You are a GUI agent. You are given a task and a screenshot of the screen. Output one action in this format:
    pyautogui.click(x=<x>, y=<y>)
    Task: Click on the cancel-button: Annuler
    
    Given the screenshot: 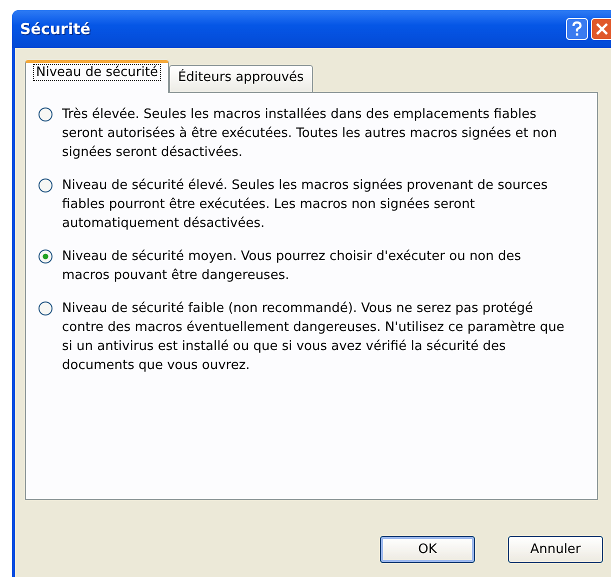 What is the action you would take?
    pyautogui.click(x=555, y=549)
    